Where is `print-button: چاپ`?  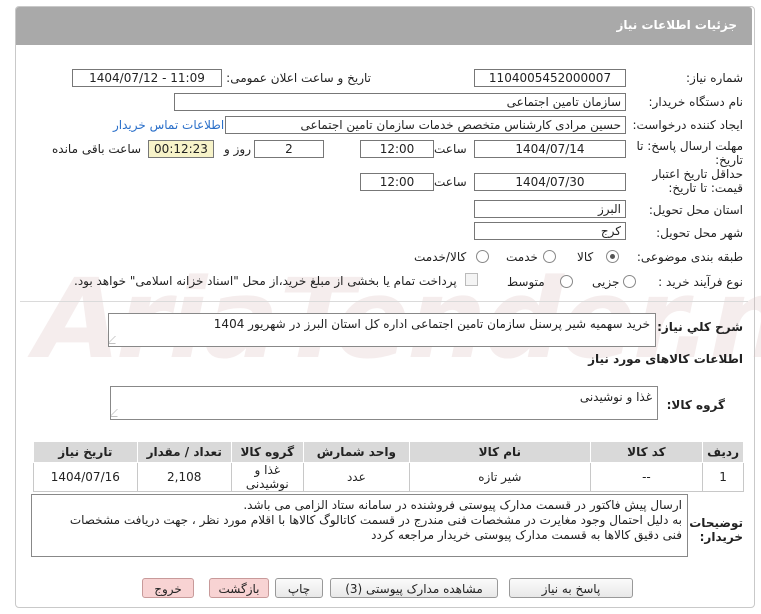 print-button: چاپ is located at coordinates (299, 588).